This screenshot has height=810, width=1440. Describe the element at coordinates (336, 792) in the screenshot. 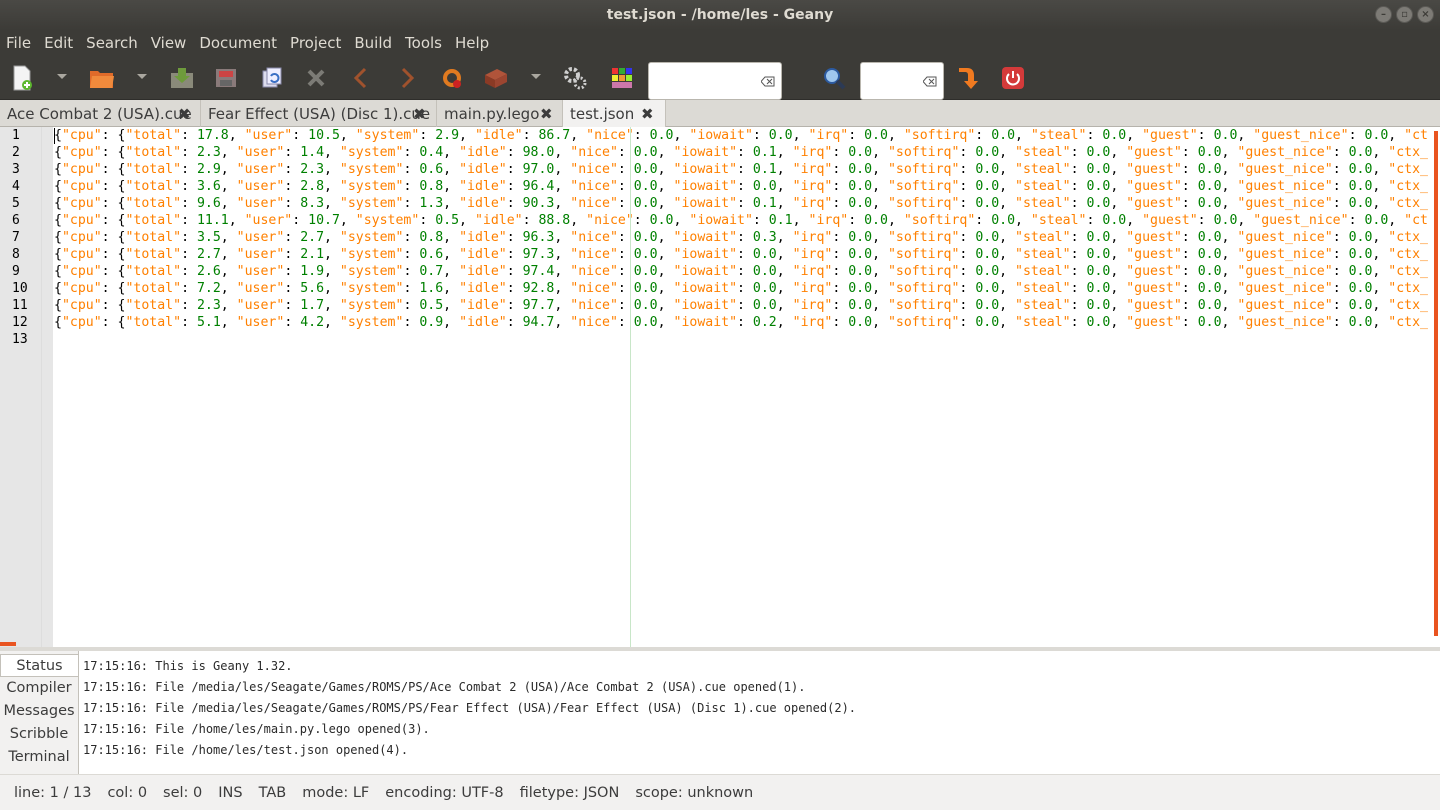

I see `status-mode: mode: LF` at that location.